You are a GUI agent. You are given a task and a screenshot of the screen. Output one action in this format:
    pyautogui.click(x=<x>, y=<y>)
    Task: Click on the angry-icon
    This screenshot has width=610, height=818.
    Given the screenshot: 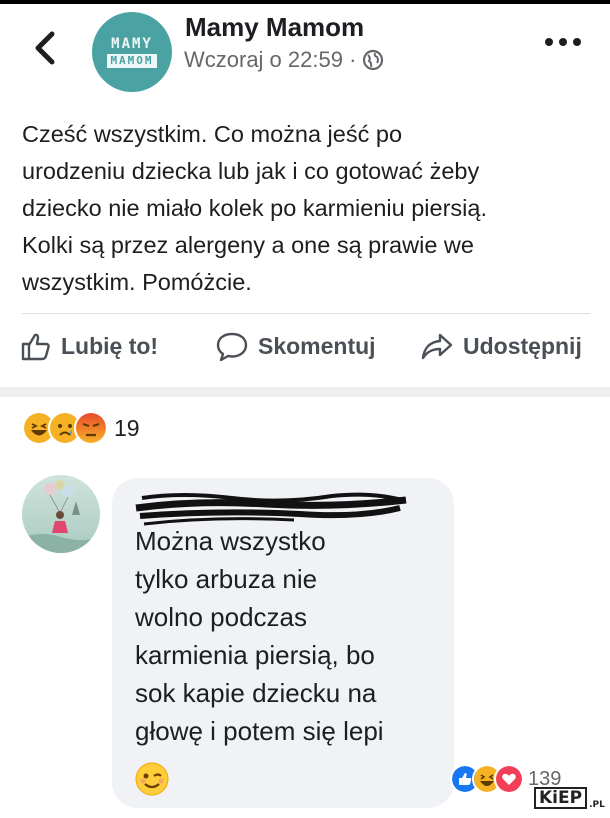 What is the action you would take?
    pyautogui.click(x=91, y=428)
    